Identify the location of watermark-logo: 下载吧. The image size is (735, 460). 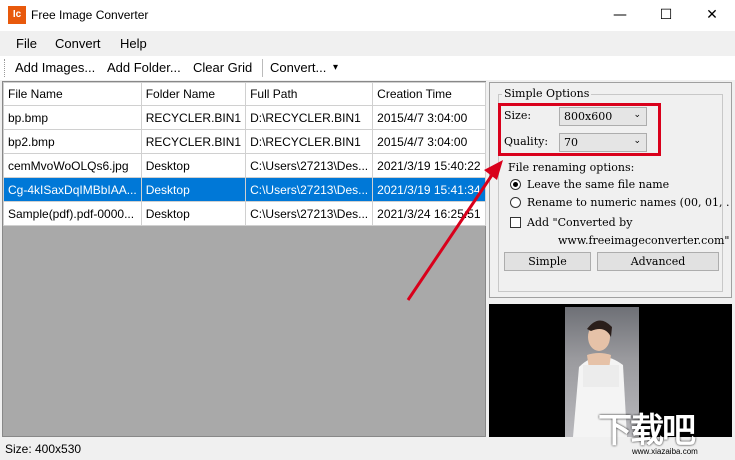
(647, 431).